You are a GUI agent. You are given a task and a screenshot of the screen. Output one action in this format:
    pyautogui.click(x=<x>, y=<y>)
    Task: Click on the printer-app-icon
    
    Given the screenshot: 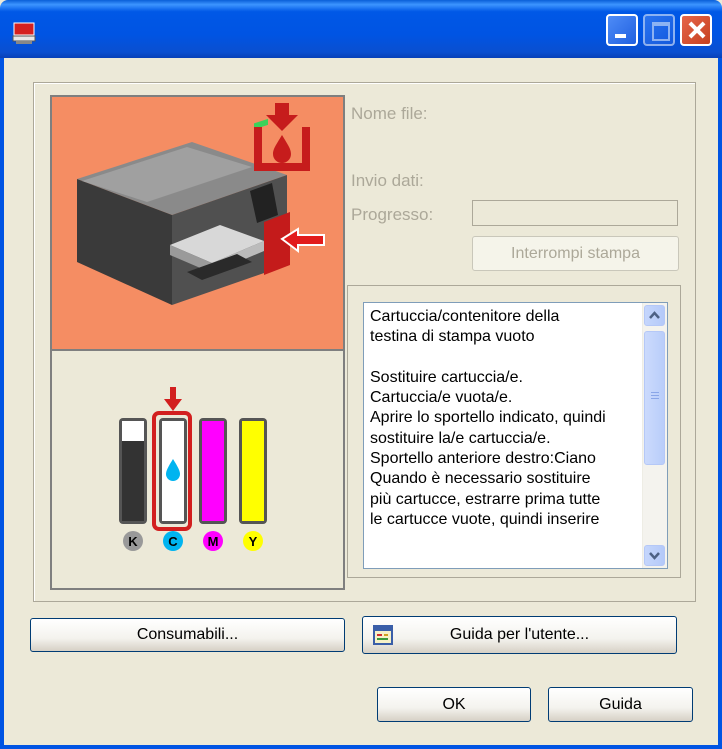 What is the action you would take?
    pyautogui.click(x=24, y=33)
    